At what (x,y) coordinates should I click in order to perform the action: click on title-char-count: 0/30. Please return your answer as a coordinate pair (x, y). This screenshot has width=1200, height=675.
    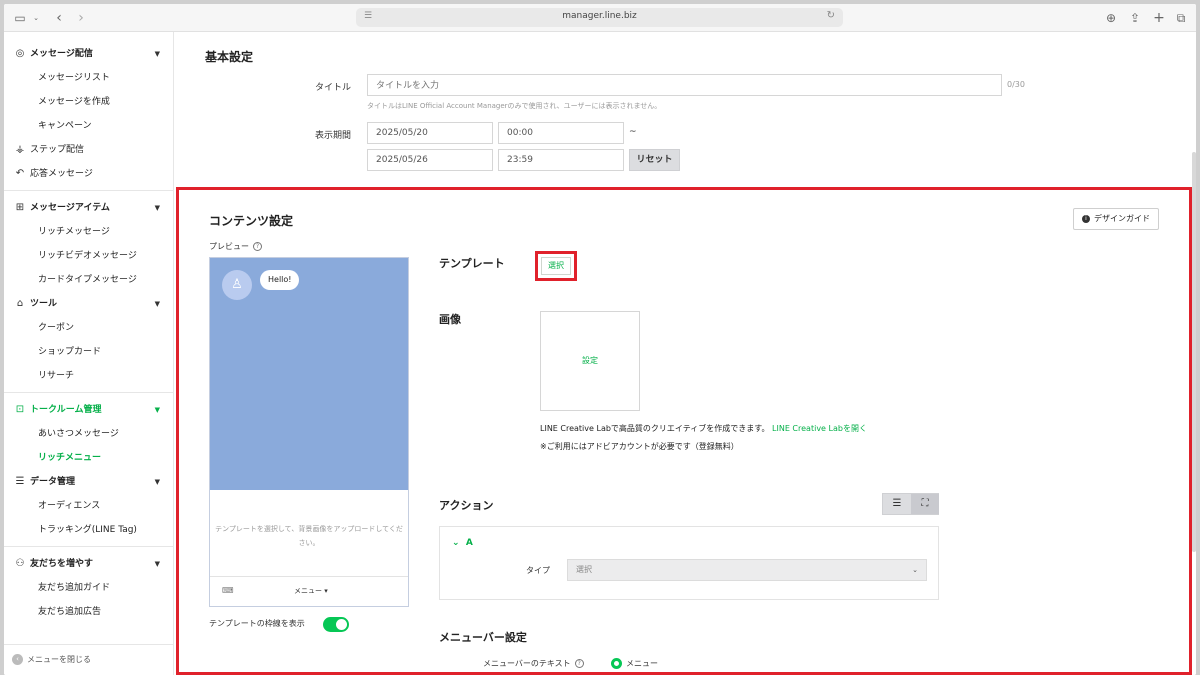
    Looking at the image, I should click on (1016, 84).